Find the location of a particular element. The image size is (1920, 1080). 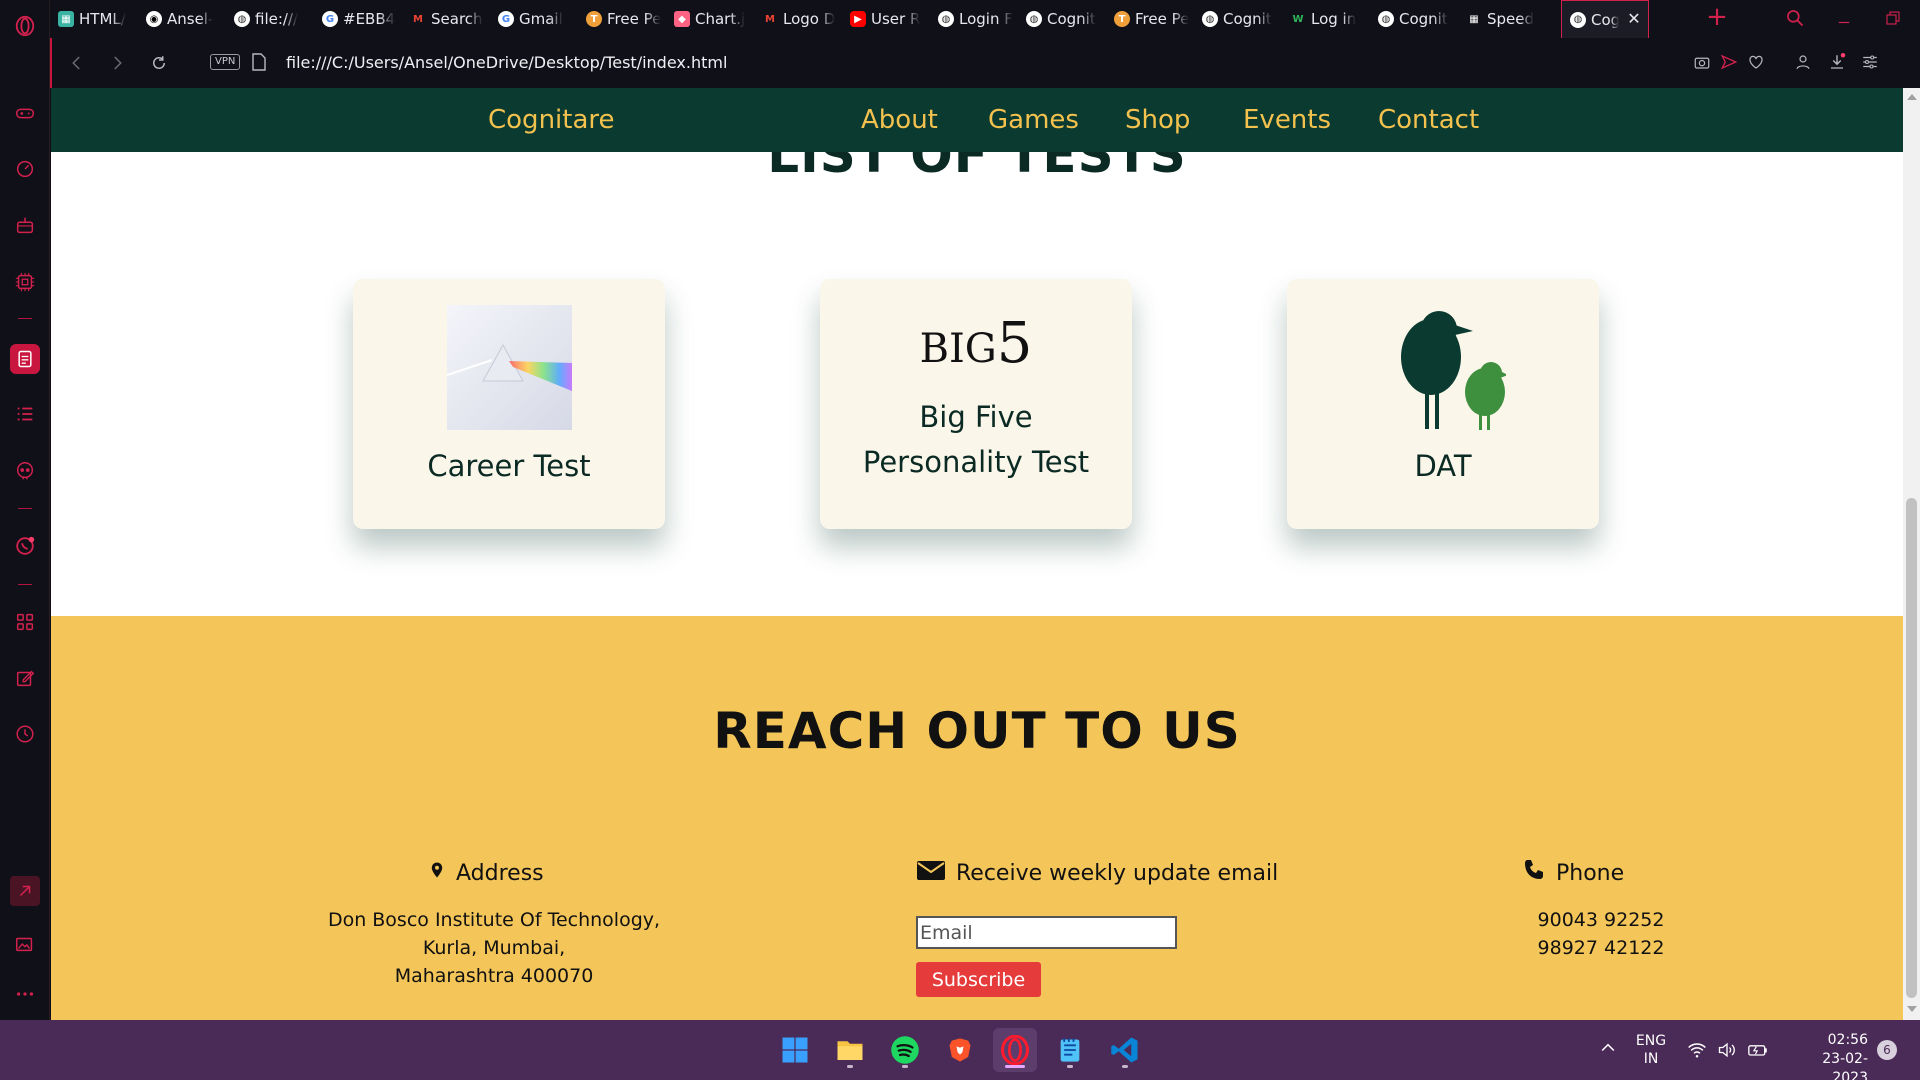

tab: ▦ HTML/ is located at coordinates (91, 19).